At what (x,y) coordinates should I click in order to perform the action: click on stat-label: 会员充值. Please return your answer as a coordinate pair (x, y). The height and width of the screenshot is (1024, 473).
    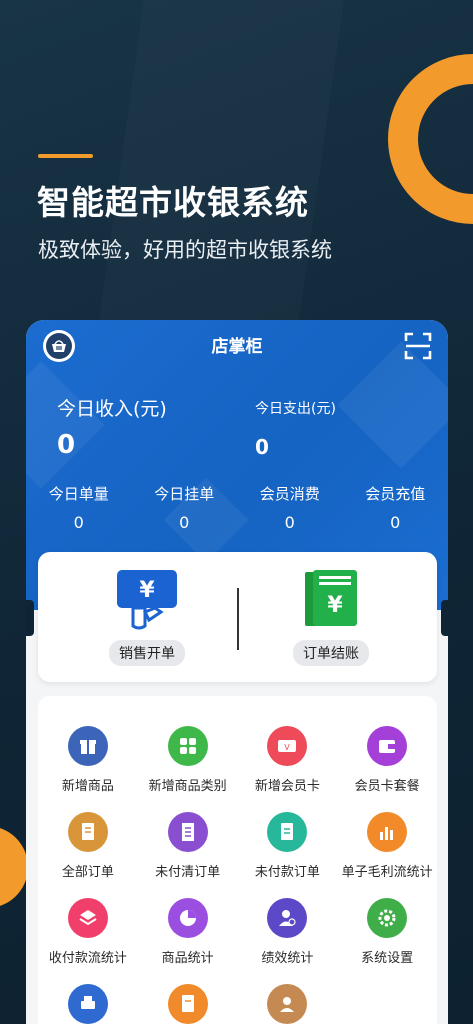
    Looking at the image, I should click on (395, 494).